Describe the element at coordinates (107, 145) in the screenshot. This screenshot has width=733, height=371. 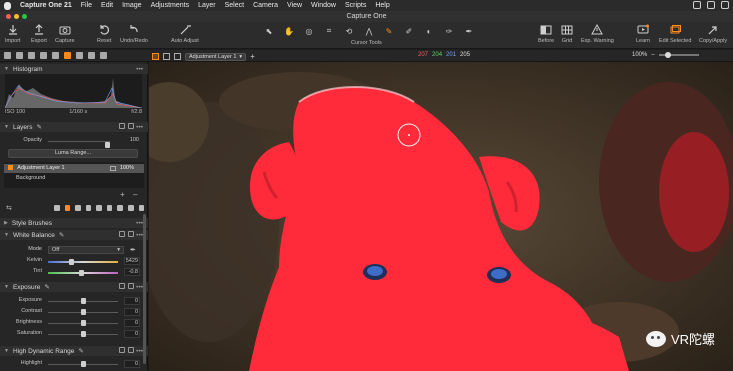
I see `opacity-slider-knob` at that location.